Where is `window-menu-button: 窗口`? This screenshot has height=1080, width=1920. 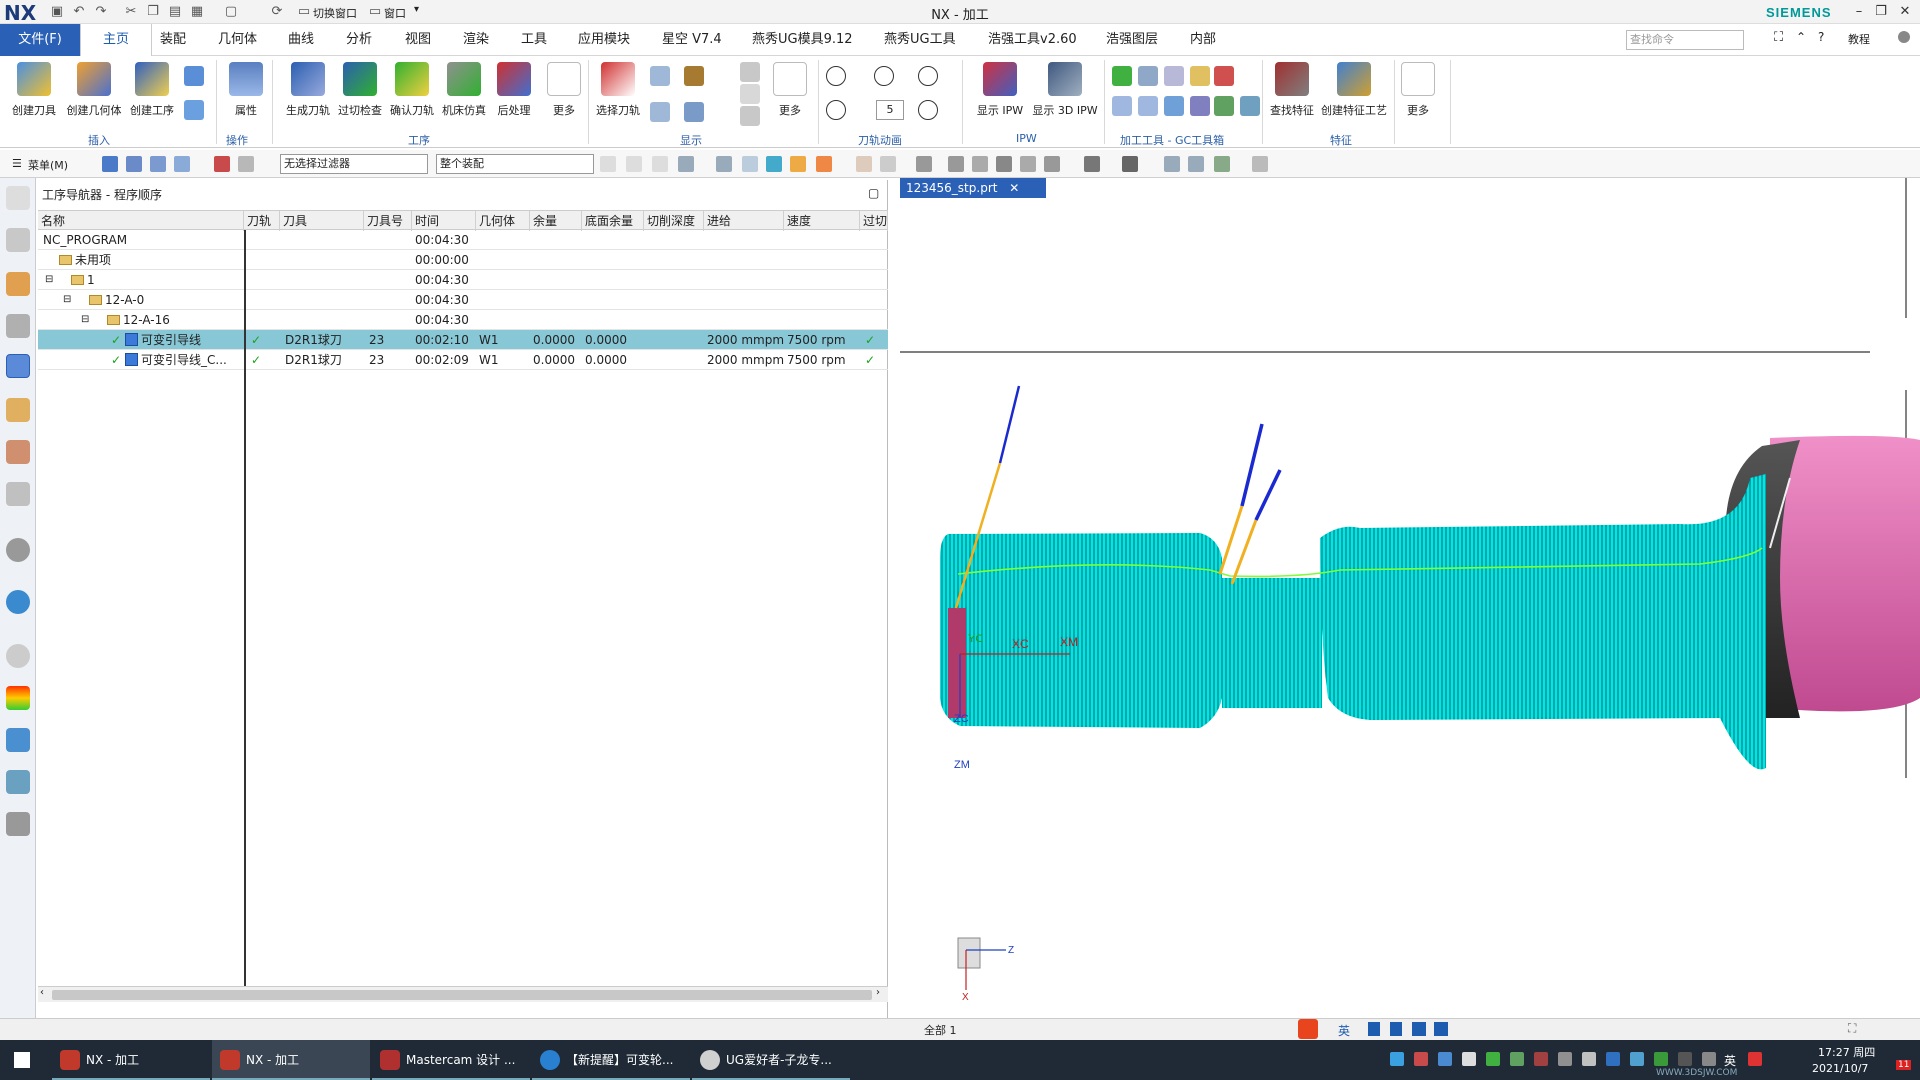
window-menu-button: 窗口 is located at coordinates (395, 13).